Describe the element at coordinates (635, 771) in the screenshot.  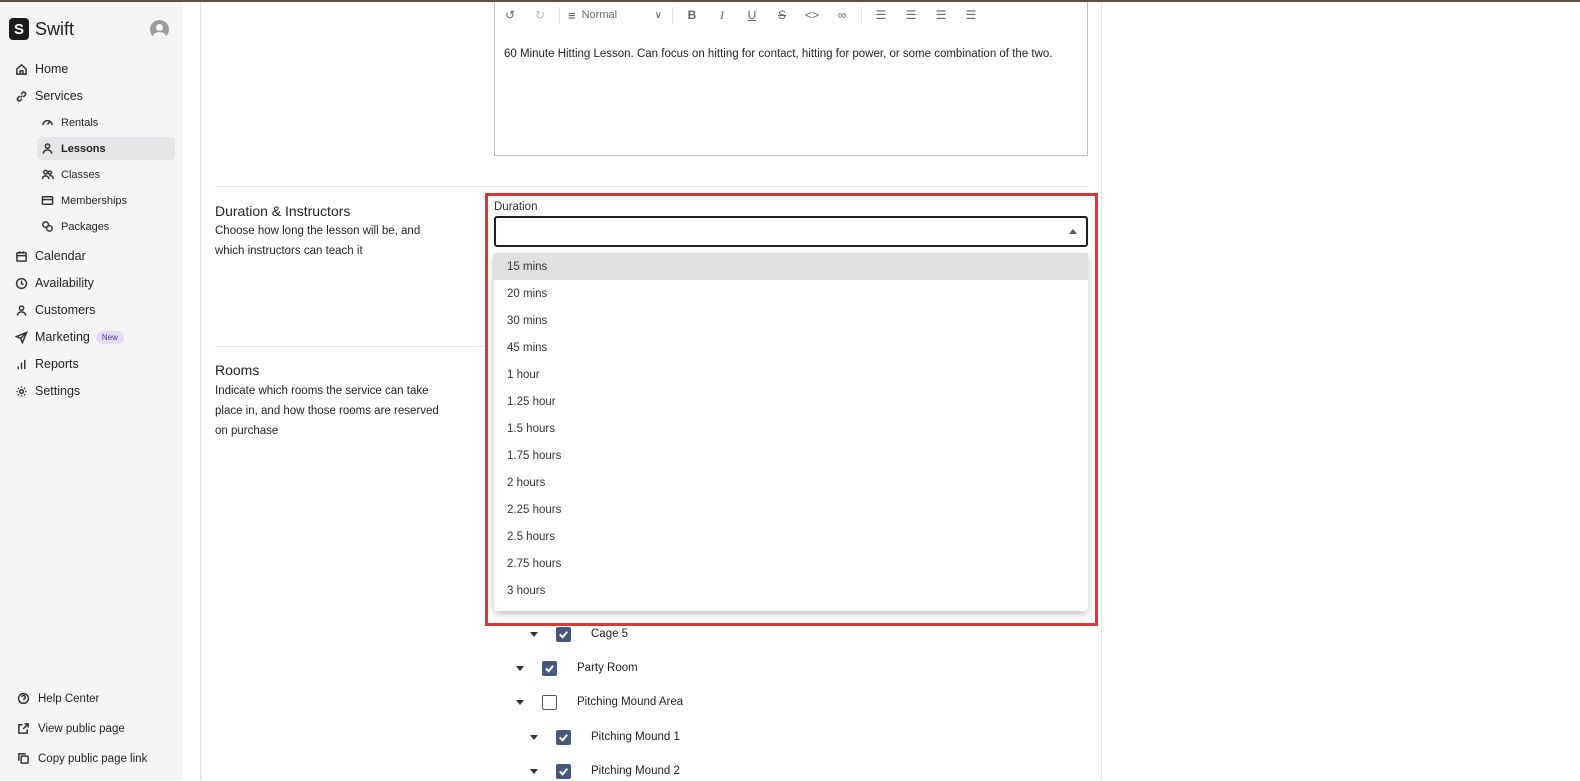
I see `room-label: Pitching Mound 2` at that location.